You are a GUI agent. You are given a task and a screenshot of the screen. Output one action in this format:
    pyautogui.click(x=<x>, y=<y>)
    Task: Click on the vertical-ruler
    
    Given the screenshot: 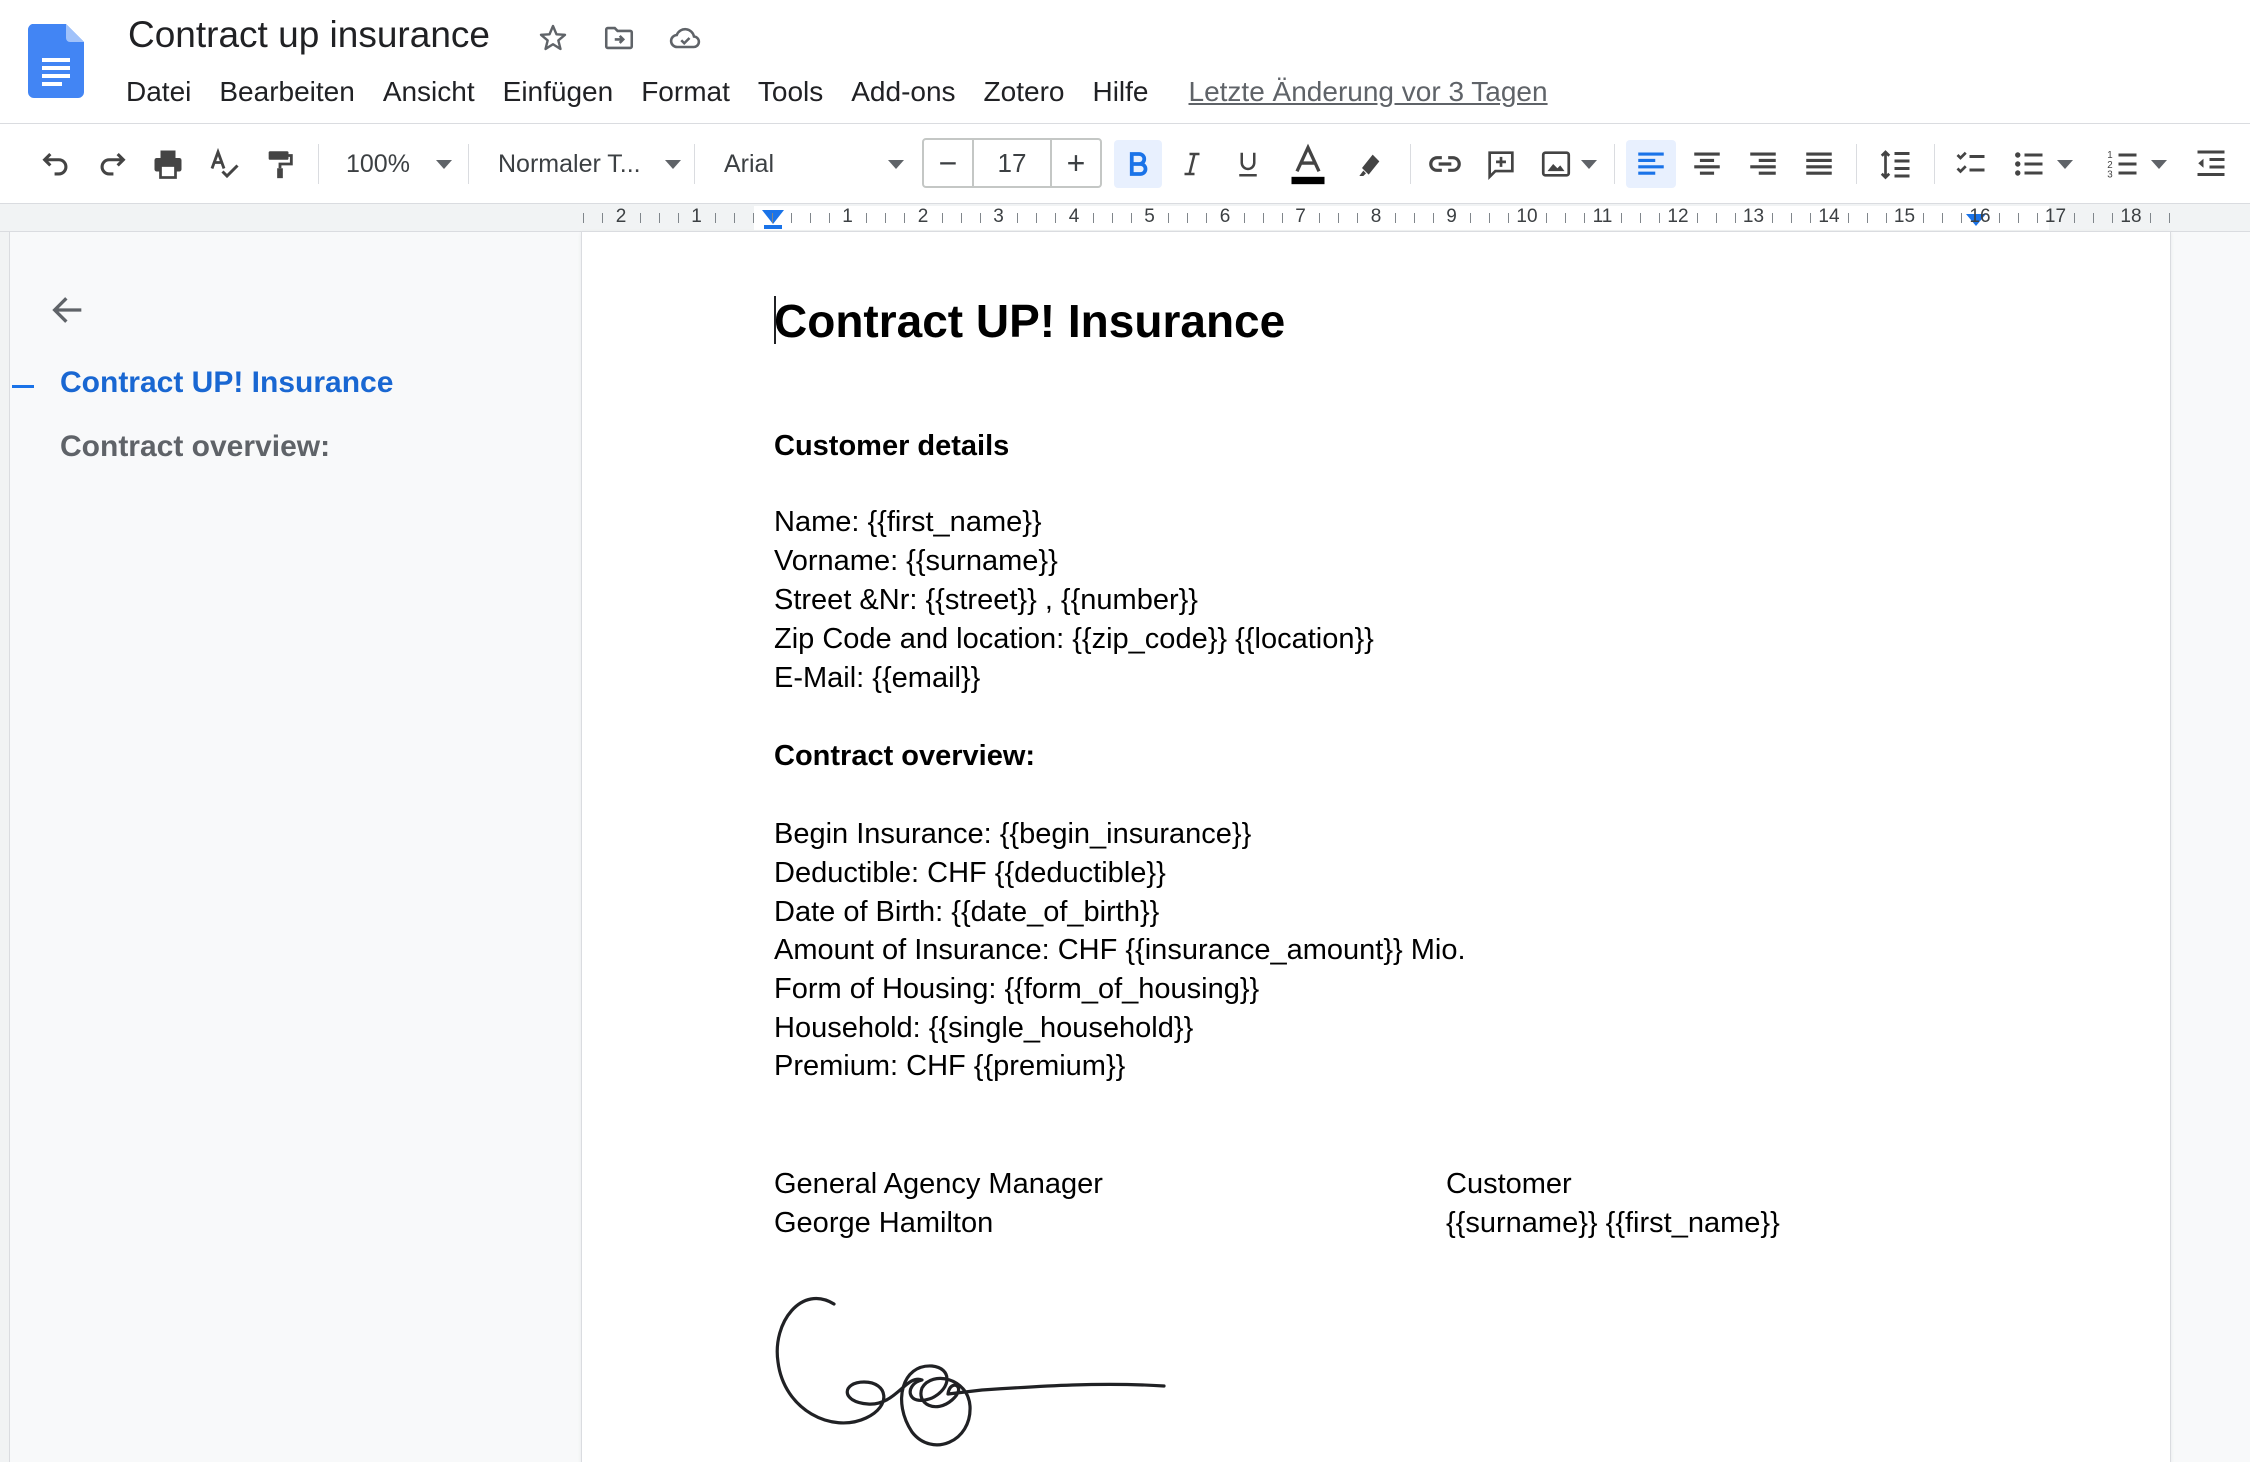 What is the action you would take?
    pyautogui.click(x=5, y=847)
    